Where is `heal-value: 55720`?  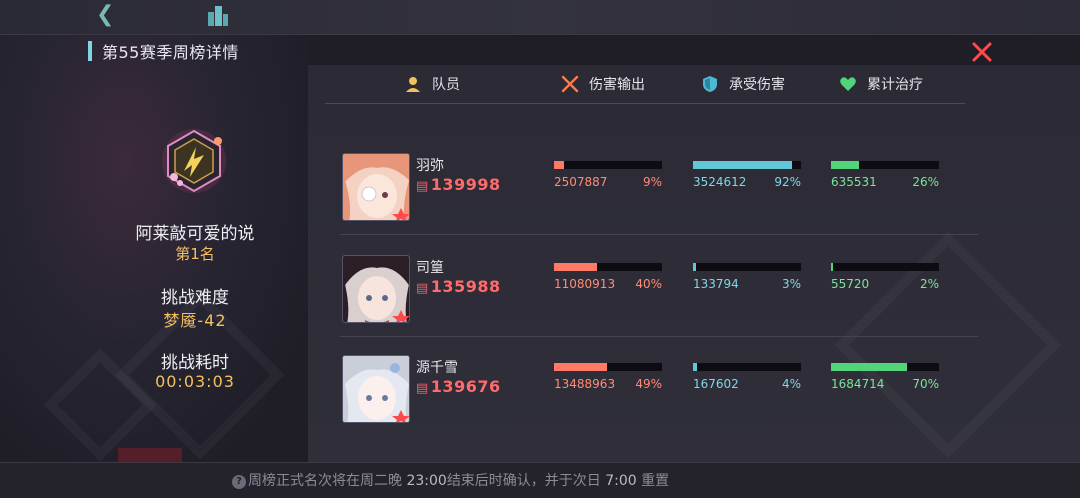
heal-value: 55720 is located at coordinates (850, 284).